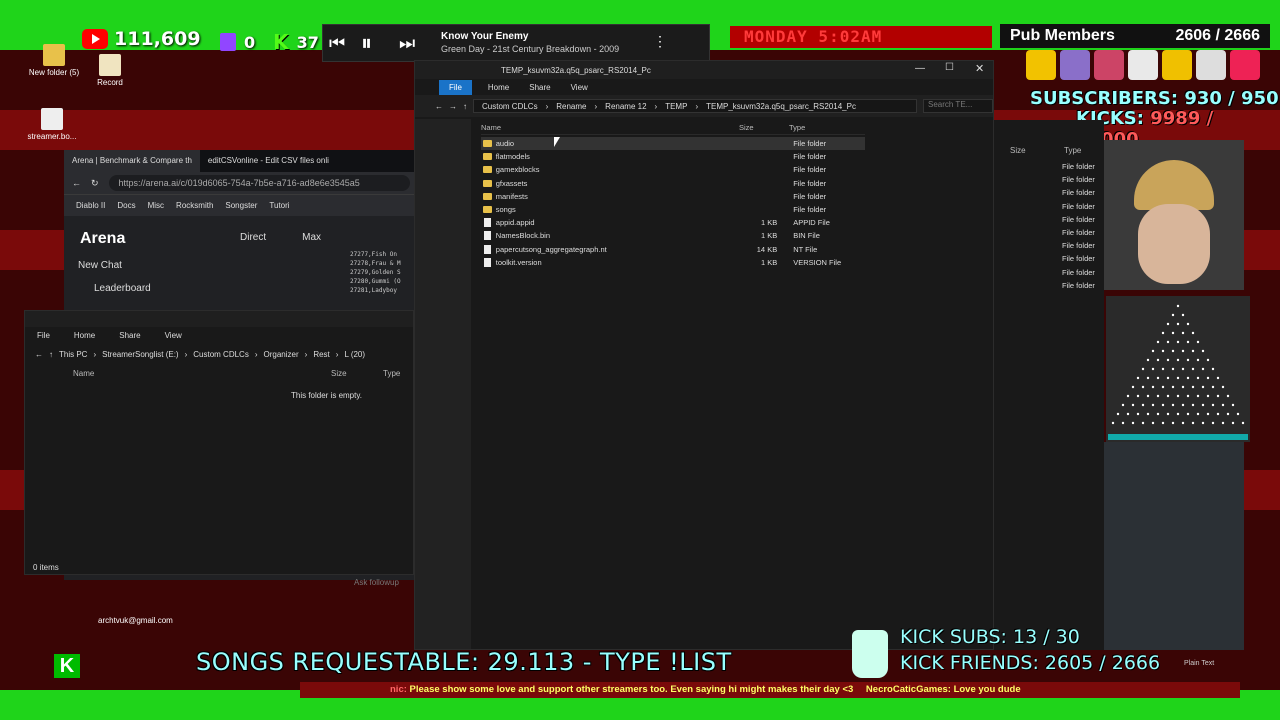 The image size is (1280, 720). Describe the element at coordinates (673, 144) in the screenshot. I see `file-row: audio File folder` at that location.